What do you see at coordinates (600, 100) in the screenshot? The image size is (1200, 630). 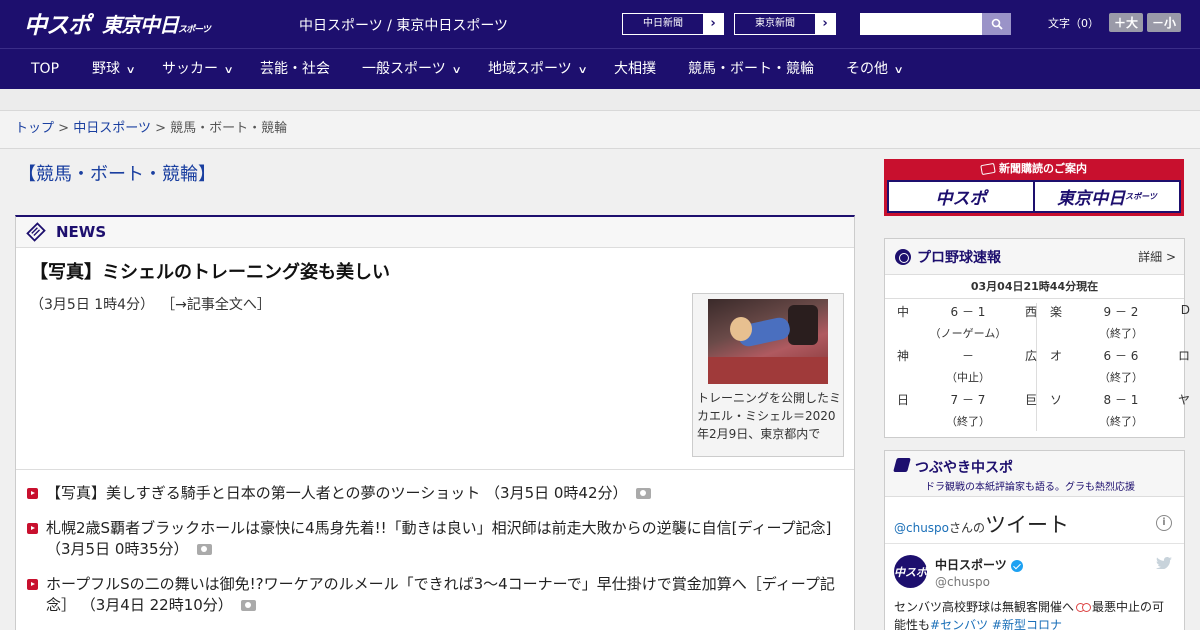 I see `nav-spacer` at bounding box center [600, 100].